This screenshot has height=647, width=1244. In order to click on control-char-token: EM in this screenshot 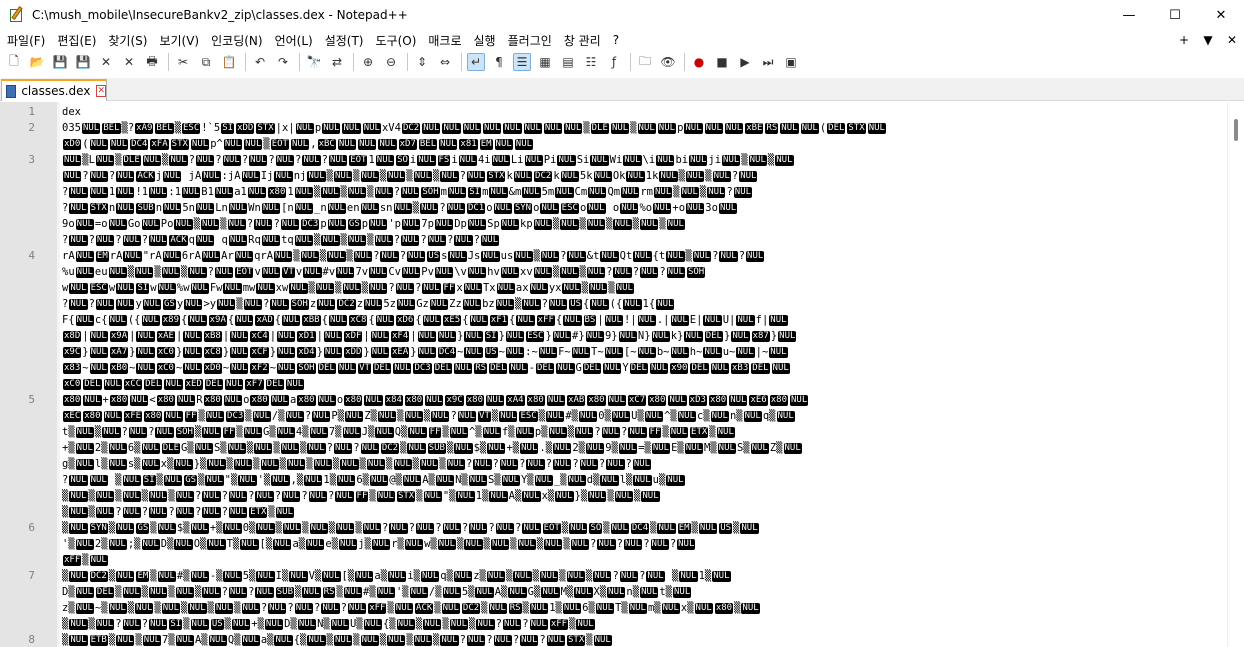, I will do `click(102, 256)`.